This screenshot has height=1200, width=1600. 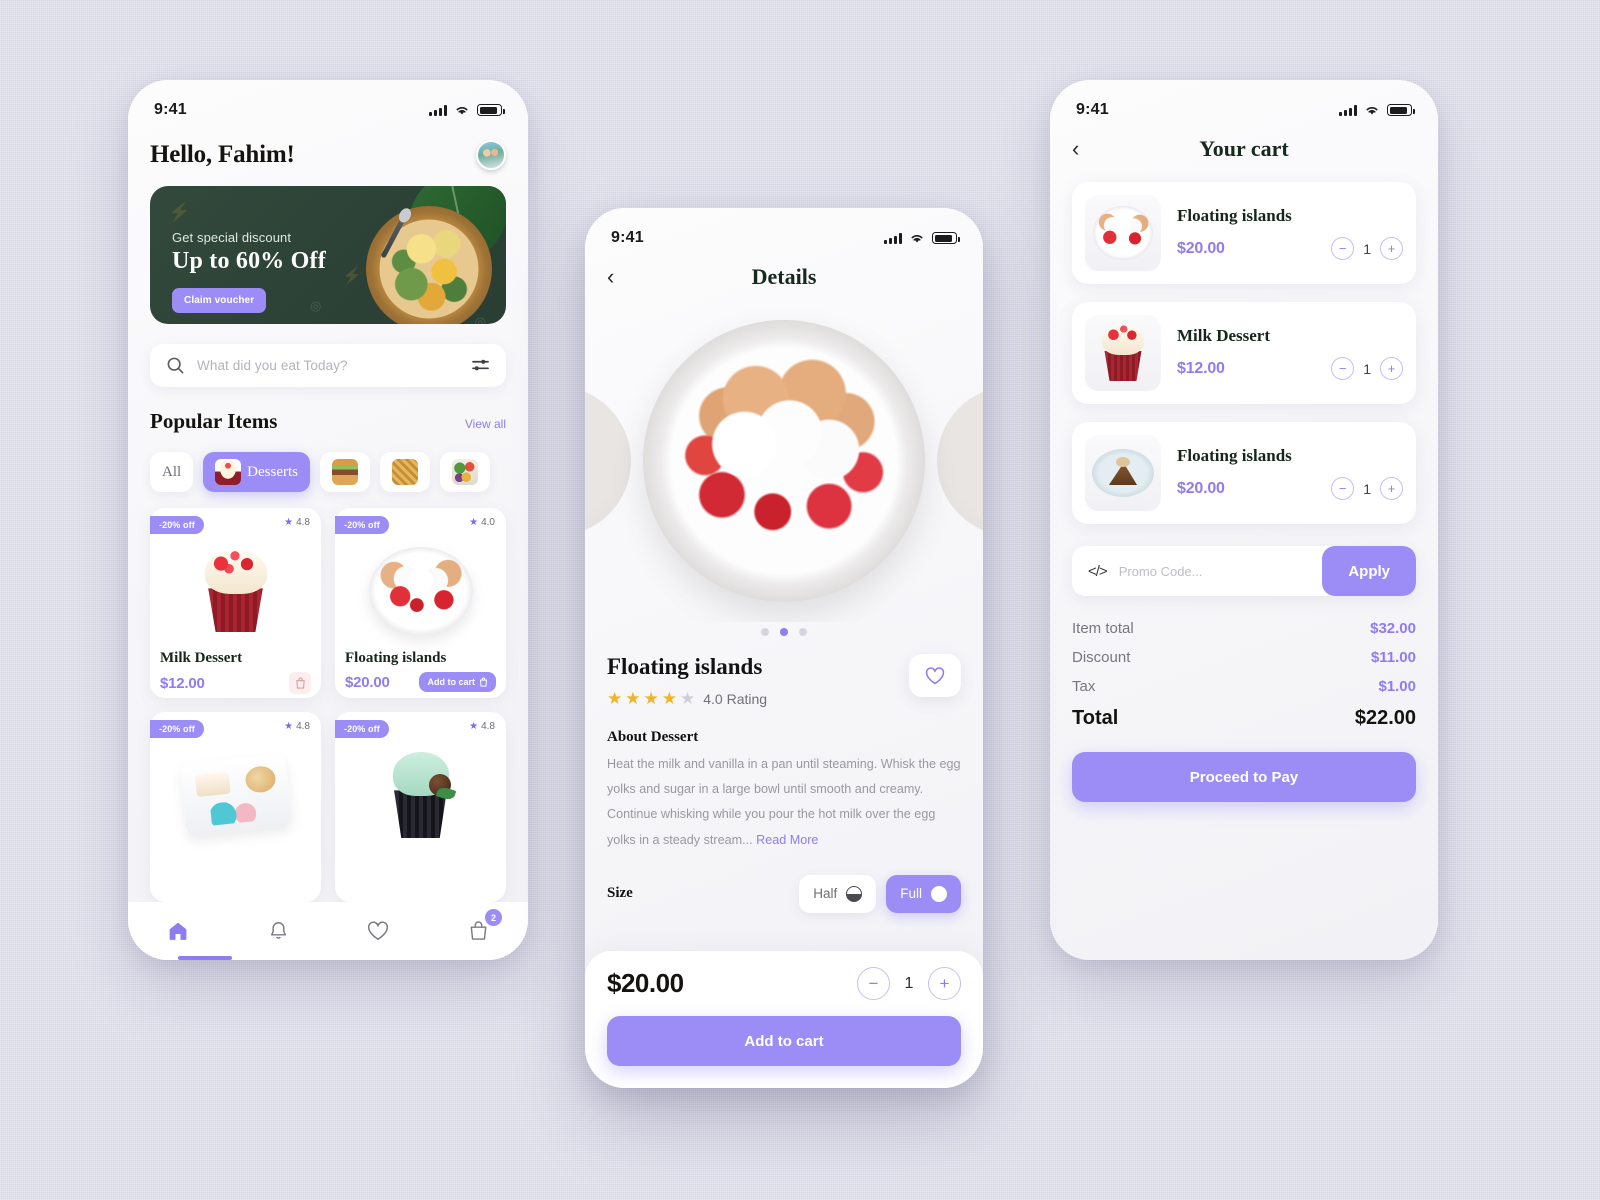 I want to click on mint-cupcake-art, so click(x=421, y=795).